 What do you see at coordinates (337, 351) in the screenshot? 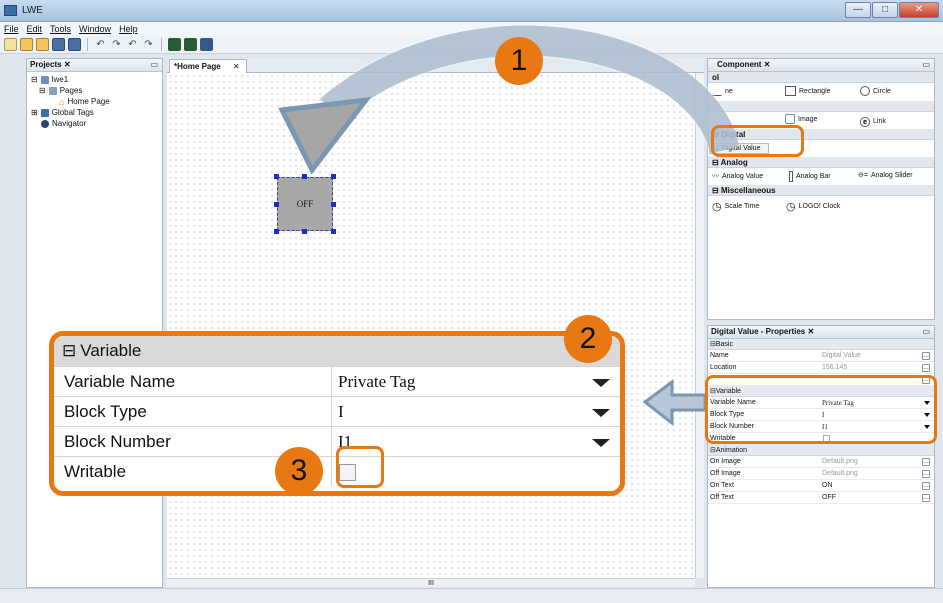
I see `zoom-section-header: ⊟ Variable` at bounding box center [337, 351].